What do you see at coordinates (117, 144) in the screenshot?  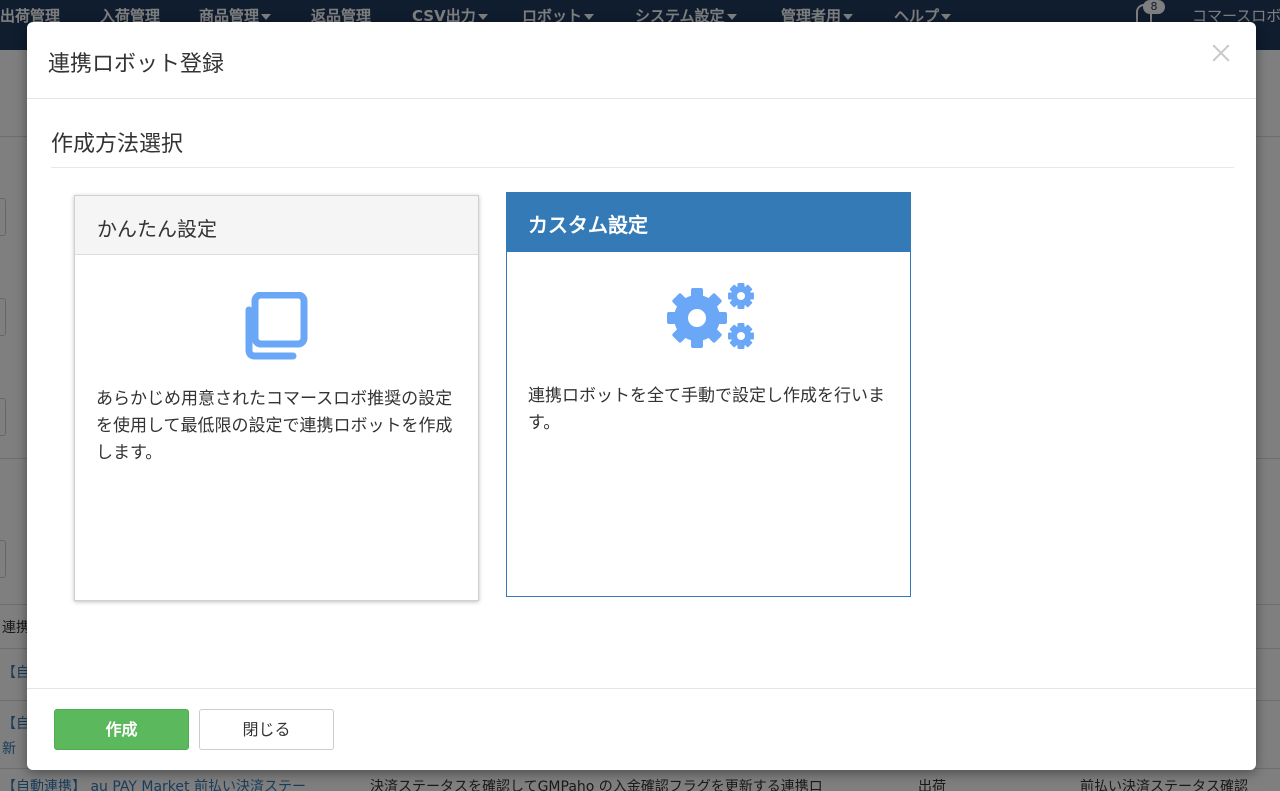 I see `section-title: 作成方法選択` at bounding box center [117, 144].